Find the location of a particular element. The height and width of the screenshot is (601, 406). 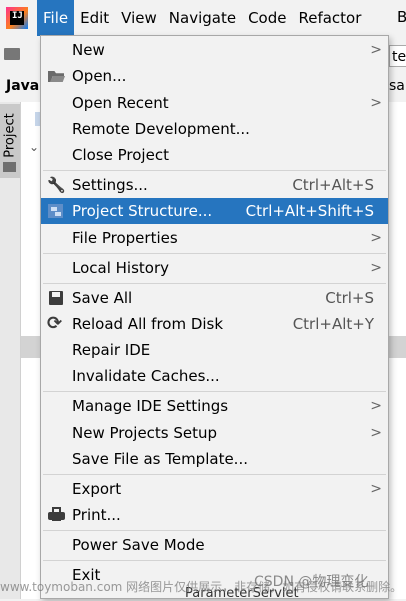

editor-tab-partial: sak is located at coordinates (397, 86).